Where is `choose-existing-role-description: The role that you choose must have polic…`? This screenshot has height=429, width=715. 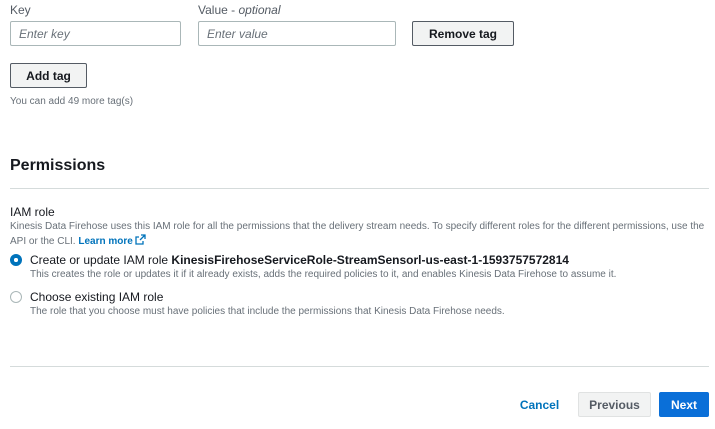 choose-existing-role-description: The role that you choose must have polic… is located at coordinates (267, 311).